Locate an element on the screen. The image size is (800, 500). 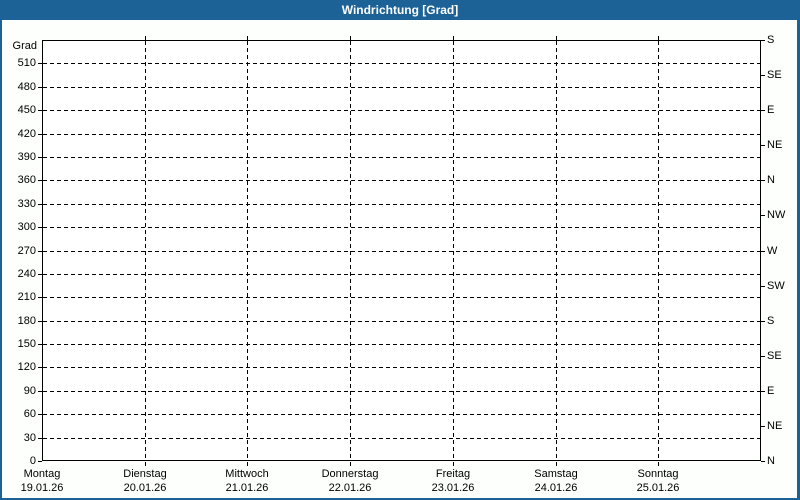
day-date-label: 23.01.26 is located at coordinates (453, 488).